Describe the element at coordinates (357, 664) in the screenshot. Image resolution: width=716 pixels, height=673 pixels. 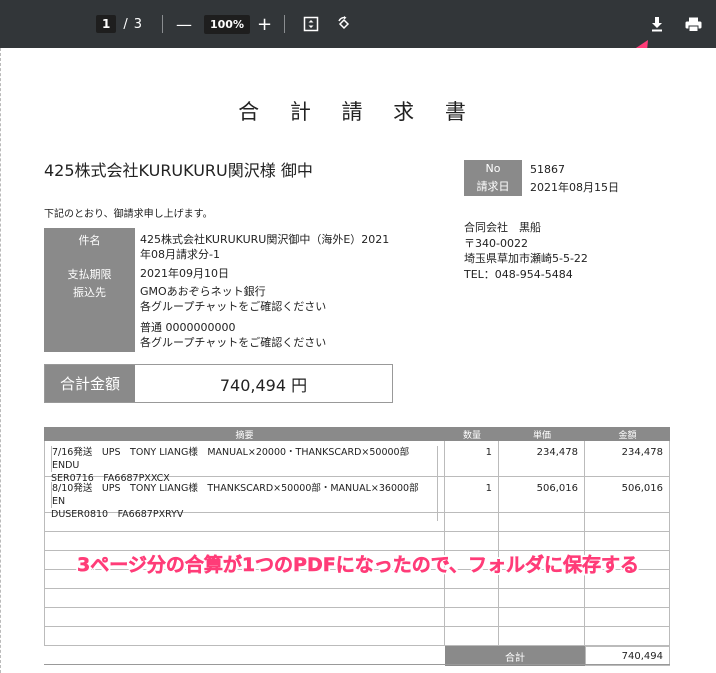
I see `page-divider` at that location.